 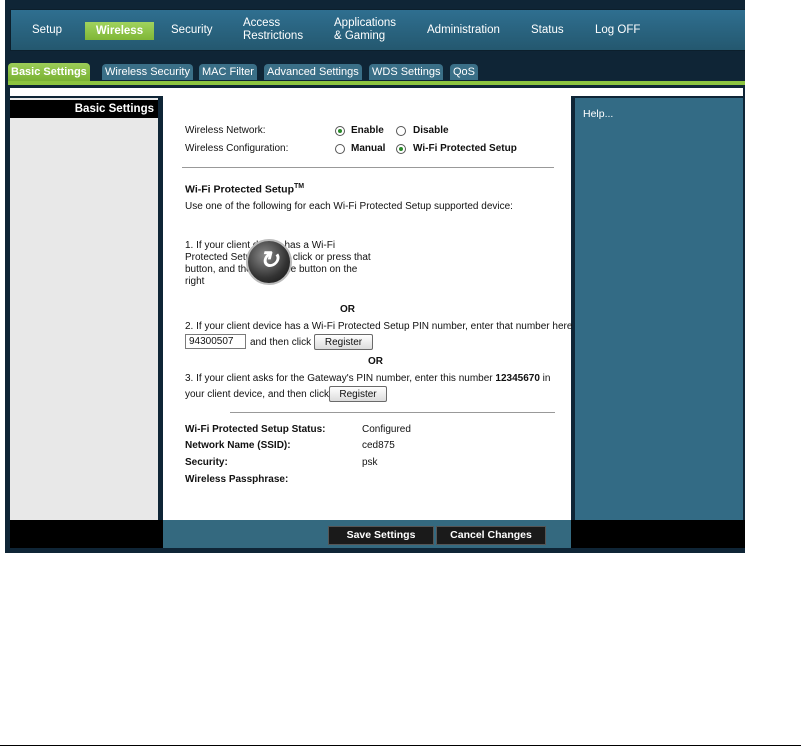 I want to click on security-label: Security:, so click(x=206, y=462).